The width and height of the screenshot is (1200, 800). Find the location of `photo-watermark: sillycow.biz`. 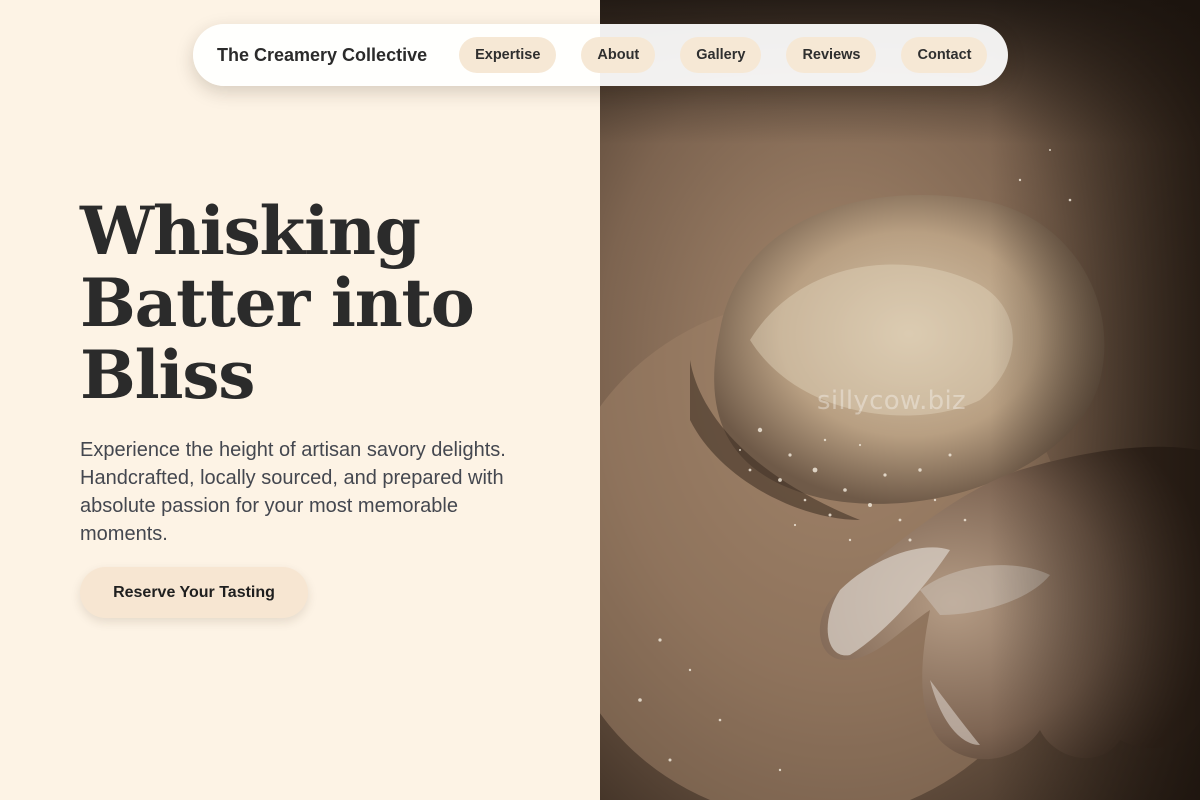

photo-watermark: sillycow.biz is located at coordinates (891, 401).